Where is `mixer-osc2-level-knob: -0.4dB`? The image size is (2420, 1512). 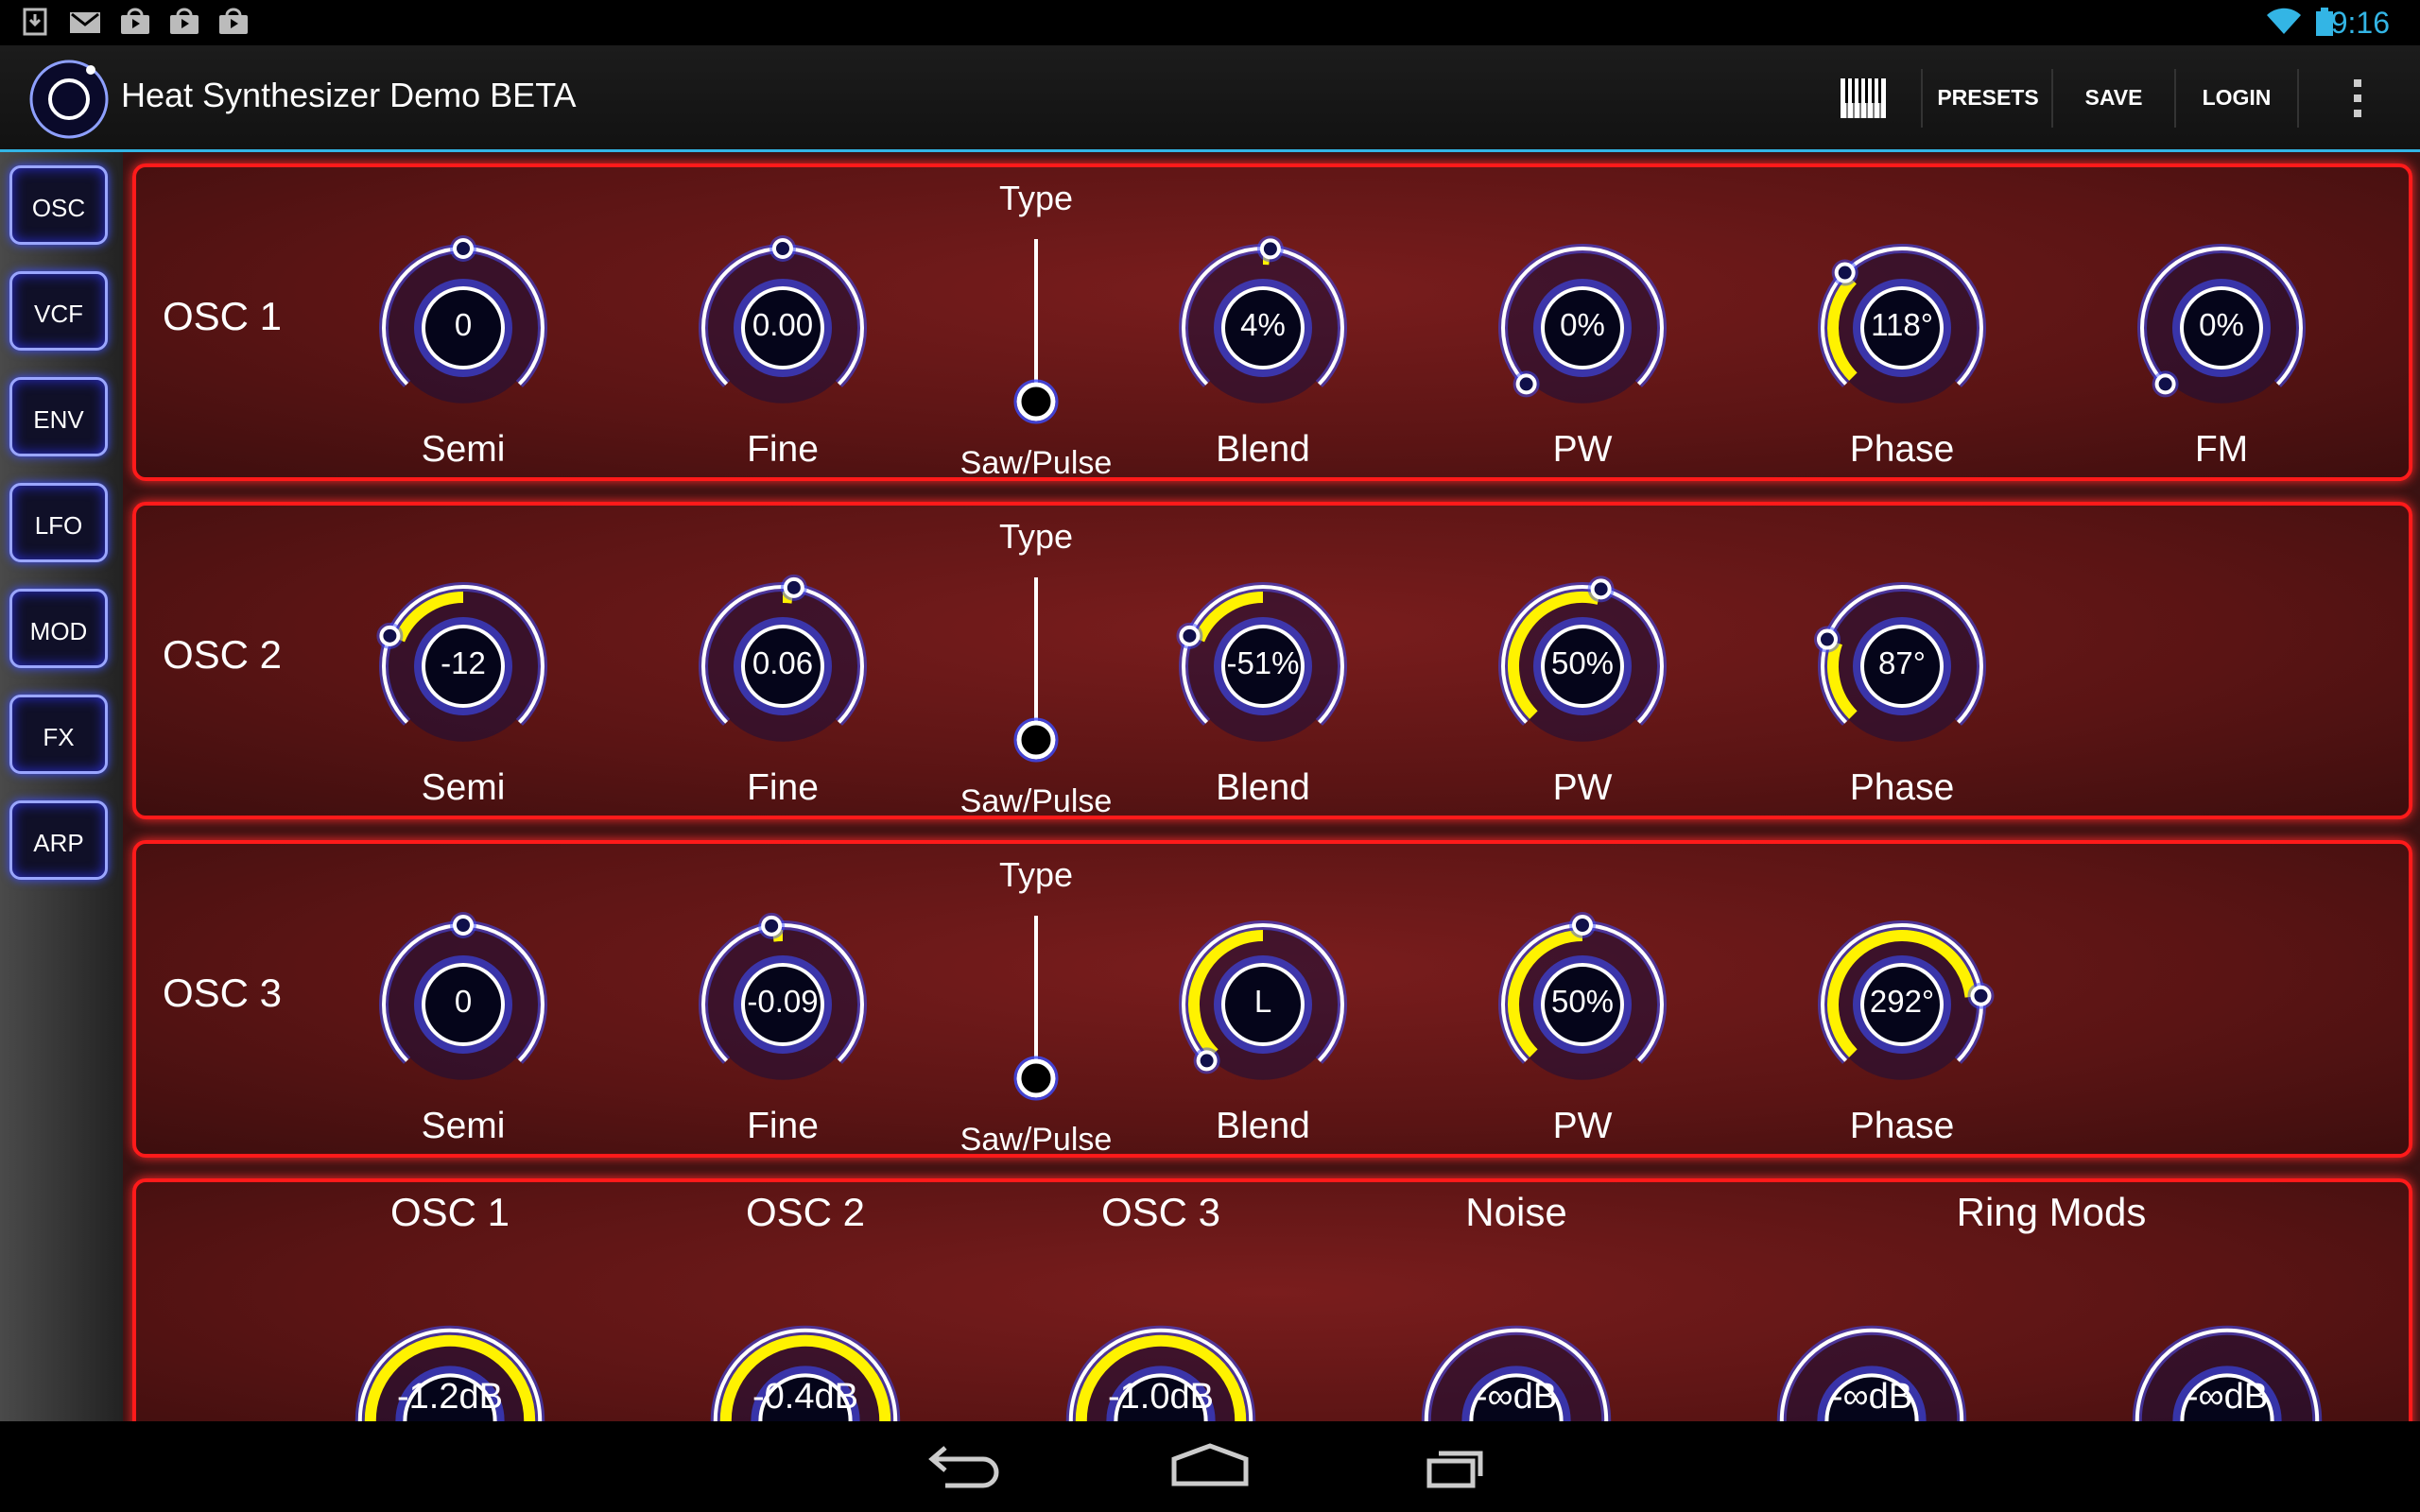 mixer-osc2-level-knob: -0.4dB is located at coordinates (806, 1340).